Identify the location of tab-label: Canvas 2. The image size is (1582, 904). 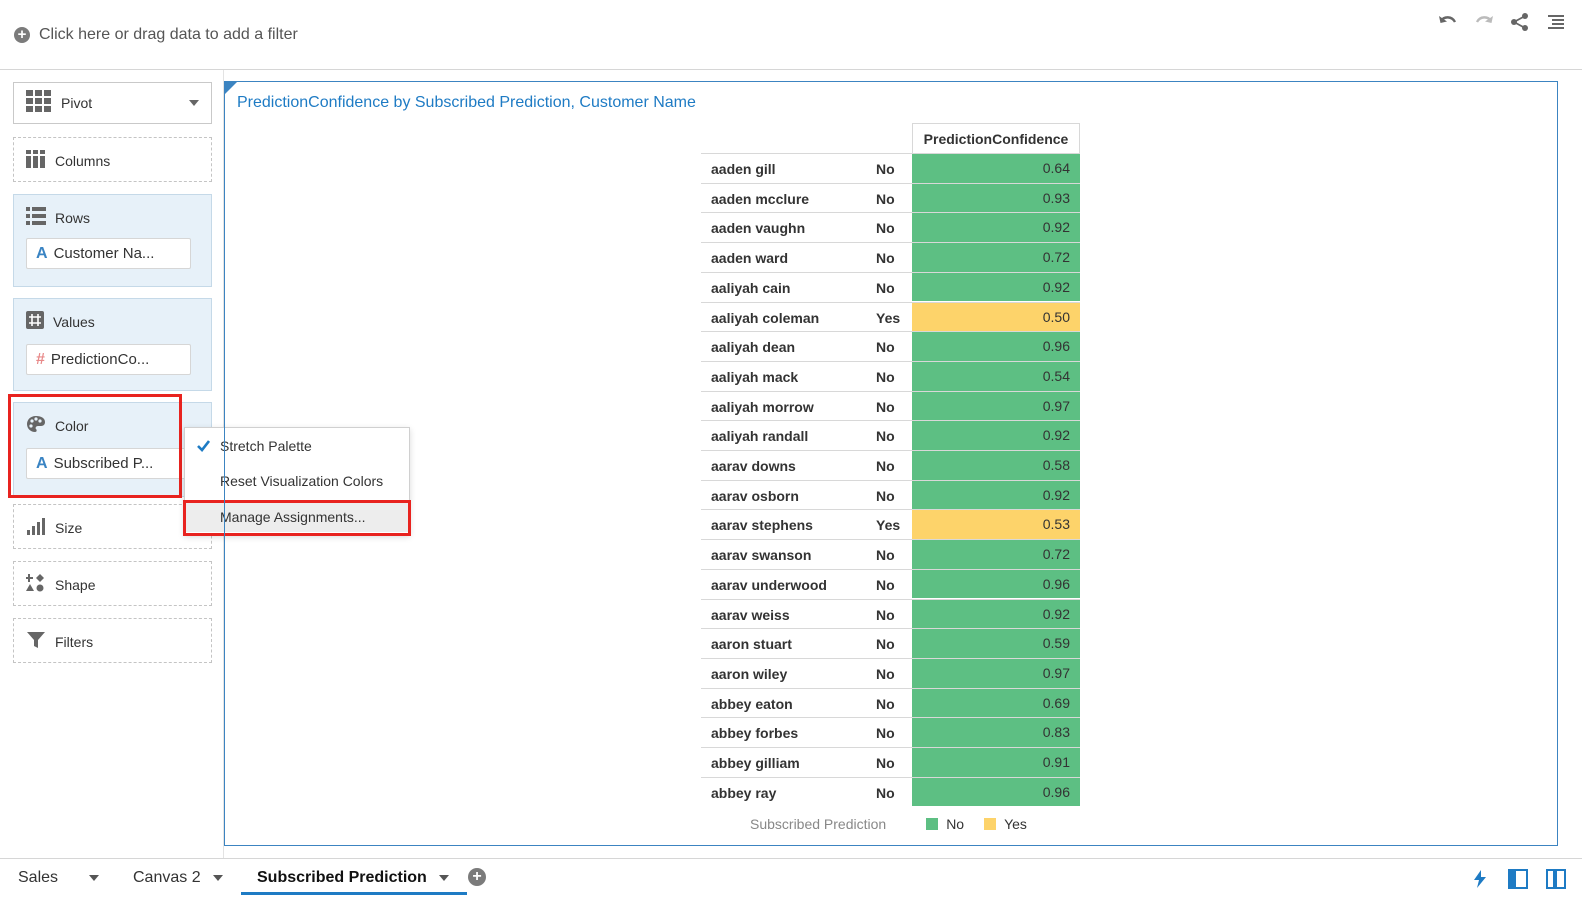
(167, 877).